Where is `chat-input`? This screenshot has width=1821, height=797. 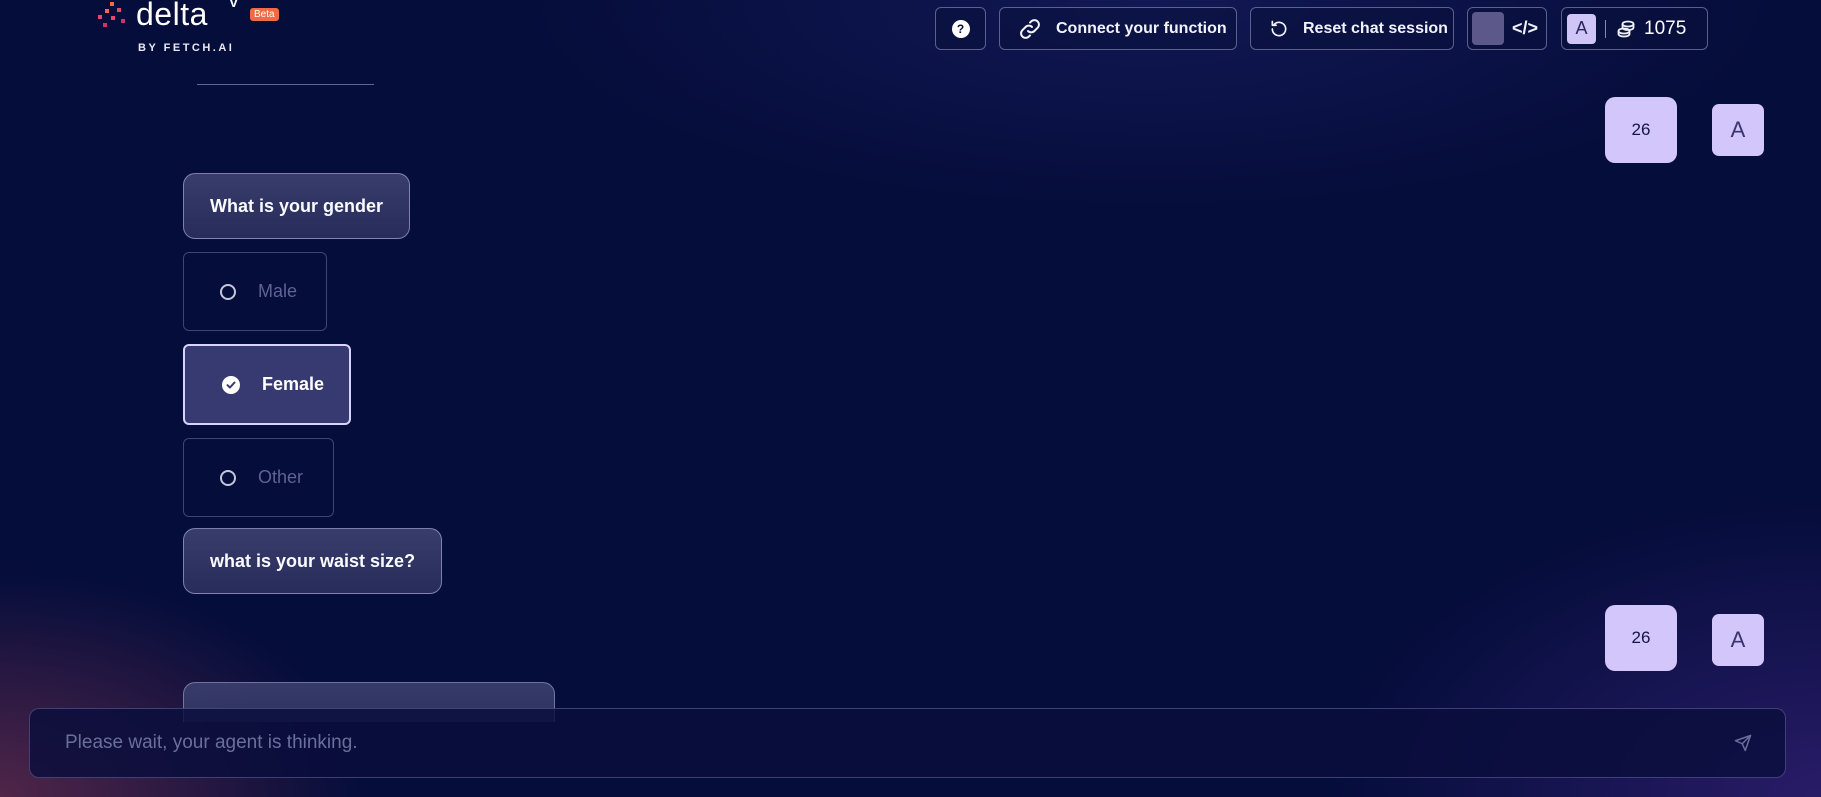 chat-input is located at coordinates (876, 743).